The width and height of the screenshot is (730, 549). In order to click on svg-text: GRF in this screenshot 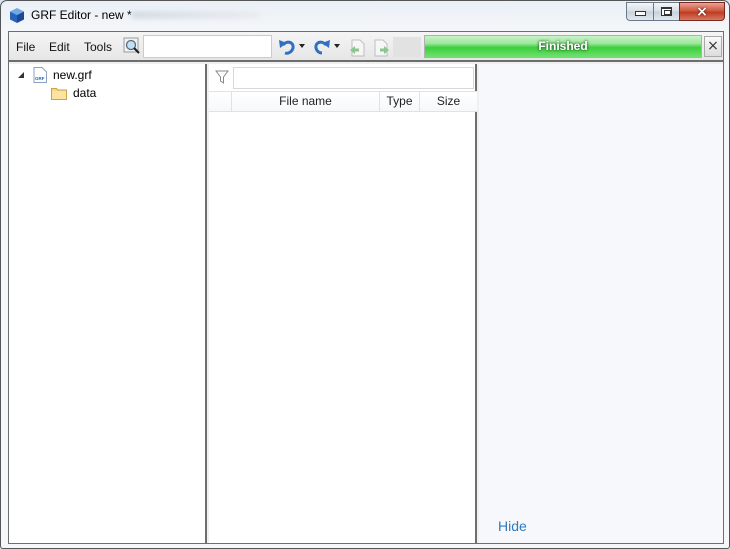, I will do `click(40, 78)`.